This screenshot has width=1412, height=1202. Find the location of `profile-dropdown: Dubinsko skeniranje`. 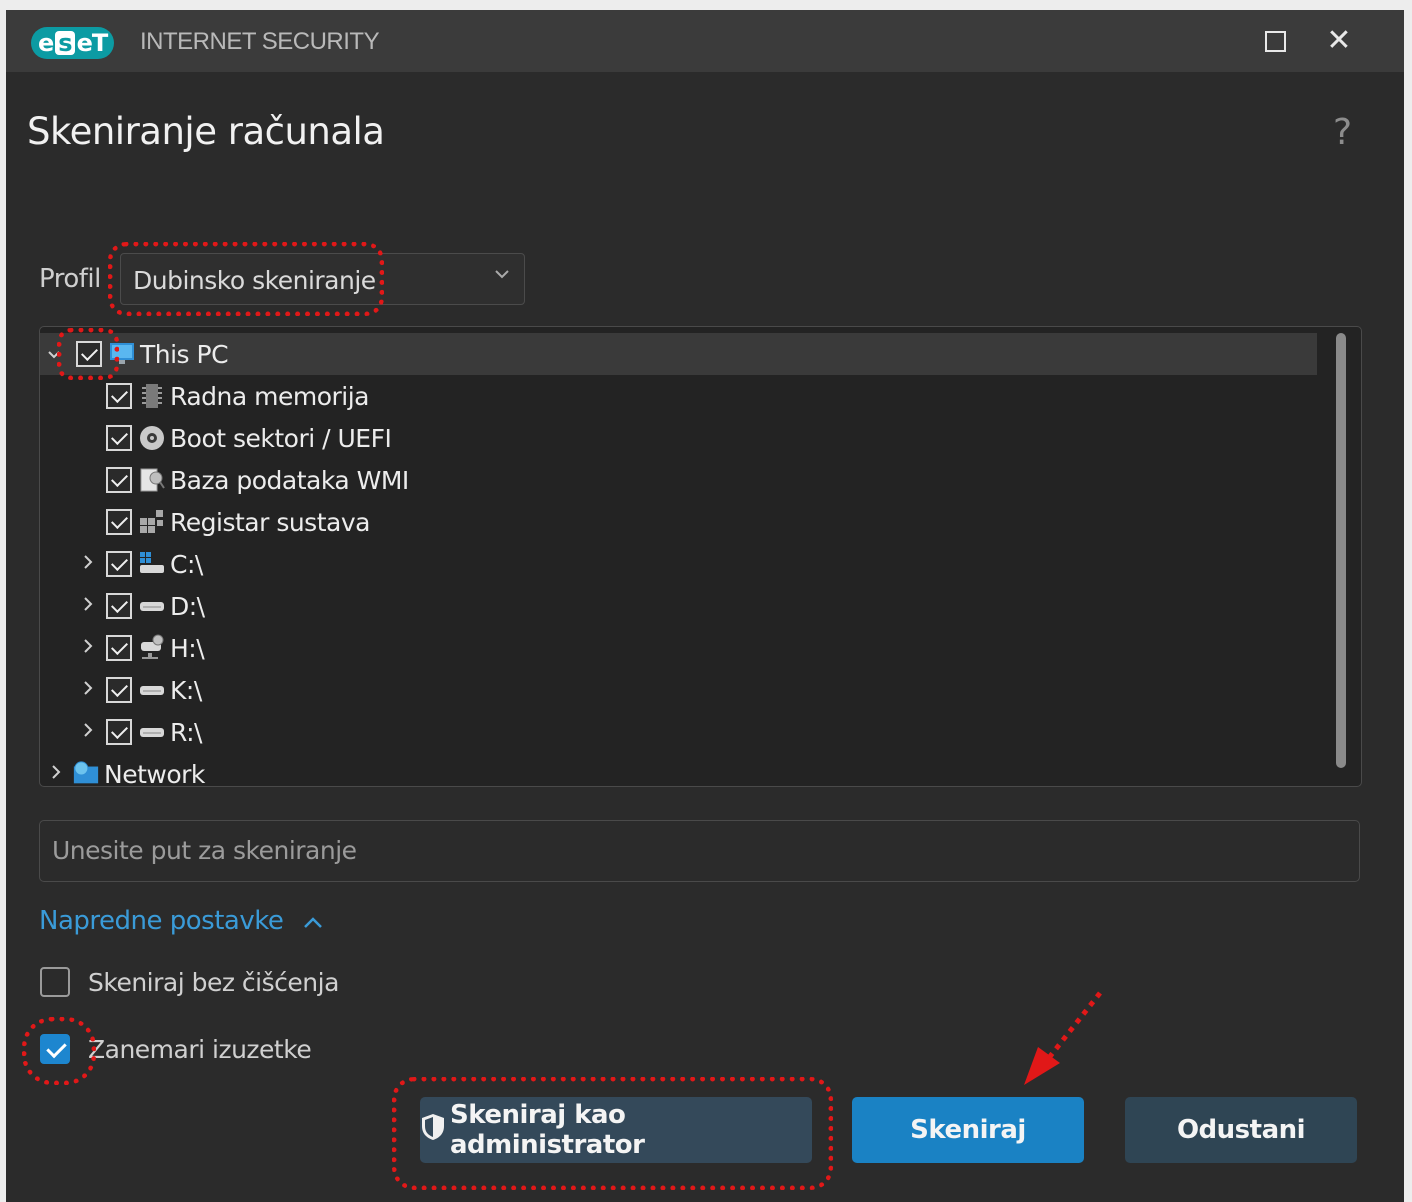

profile-dropdown: Dubinsko skeniranje is located at coordinates (322, 279).